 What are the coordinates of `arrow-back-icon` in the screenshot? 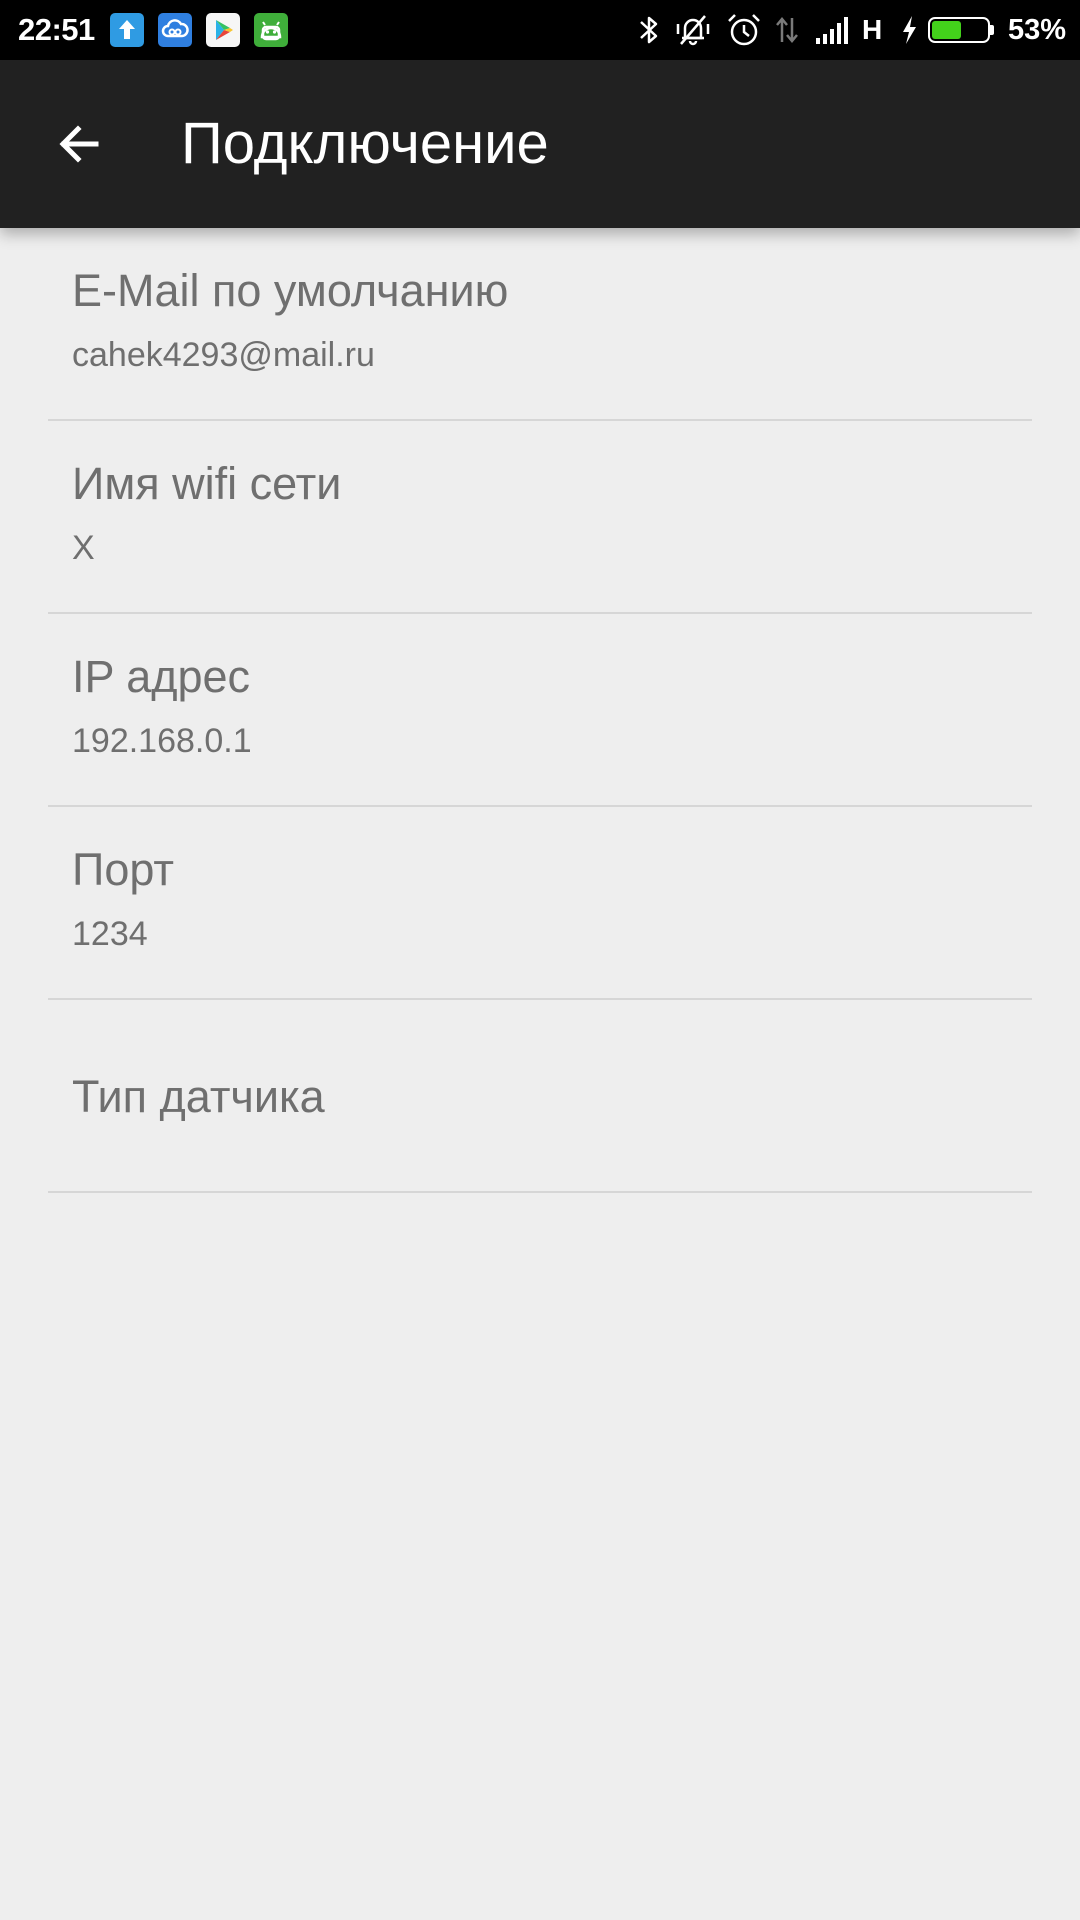 It's located at (79, 144).